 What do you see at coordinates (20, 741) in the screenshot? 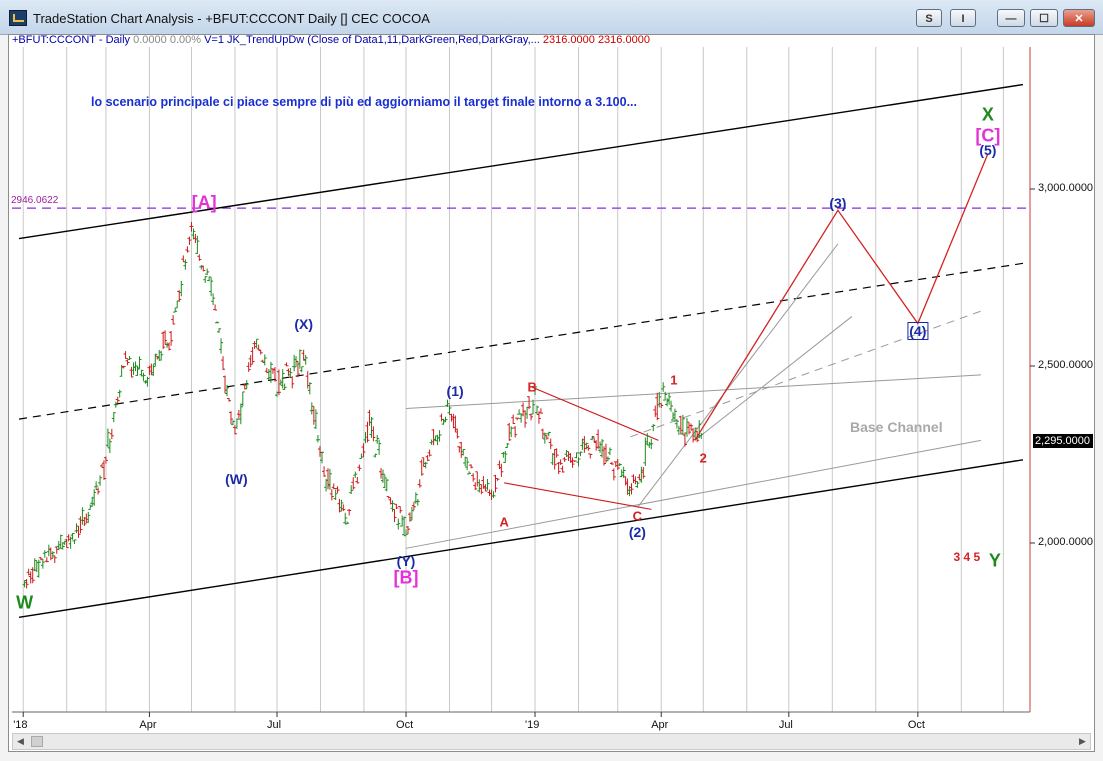
I see `scroll-left-arrow-icon: ◀` at bounding box center [20, 741].